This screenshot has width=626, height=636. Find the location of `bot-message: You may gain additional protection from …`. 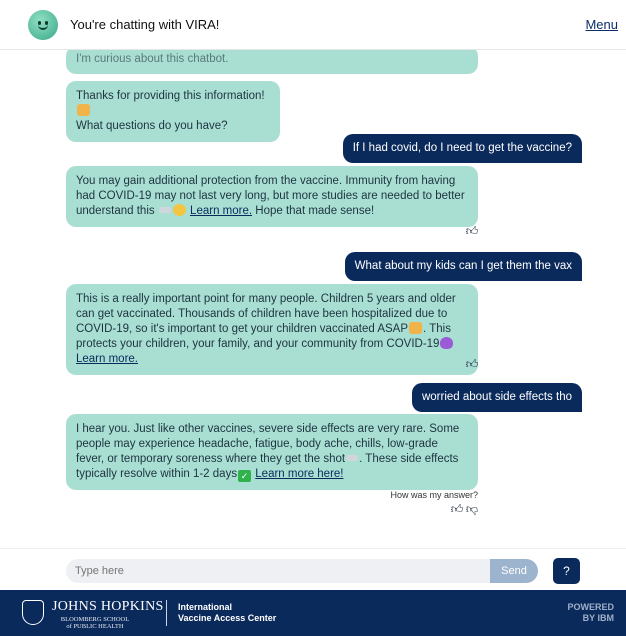

bot-message: You may gain additional protection from … is located at coordinates (272, 196).